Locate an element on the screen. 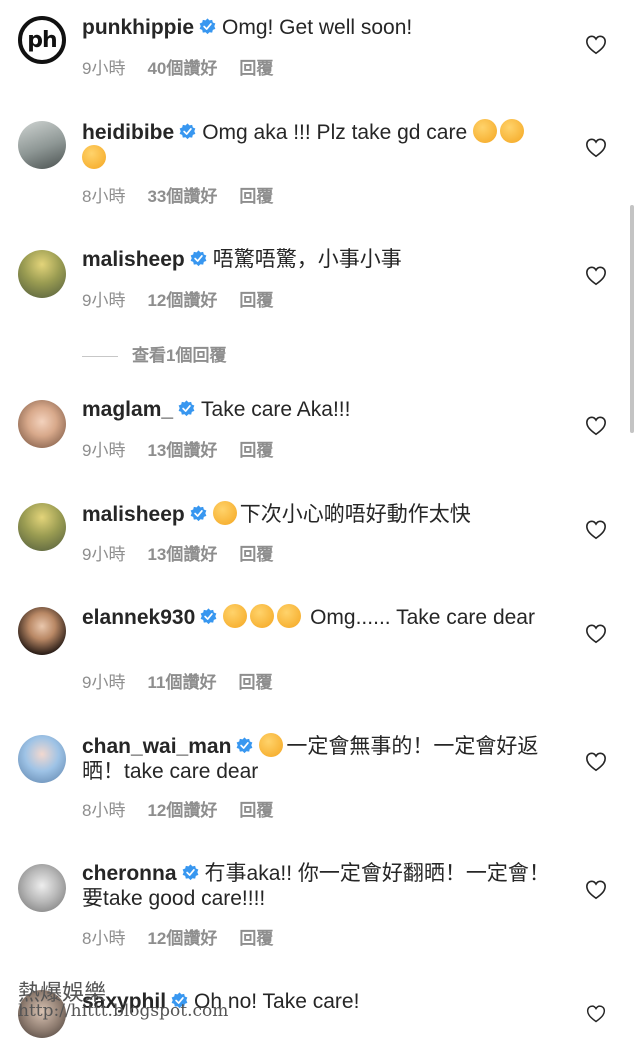  avatar-label: ph is located at coordinates (42, 40).